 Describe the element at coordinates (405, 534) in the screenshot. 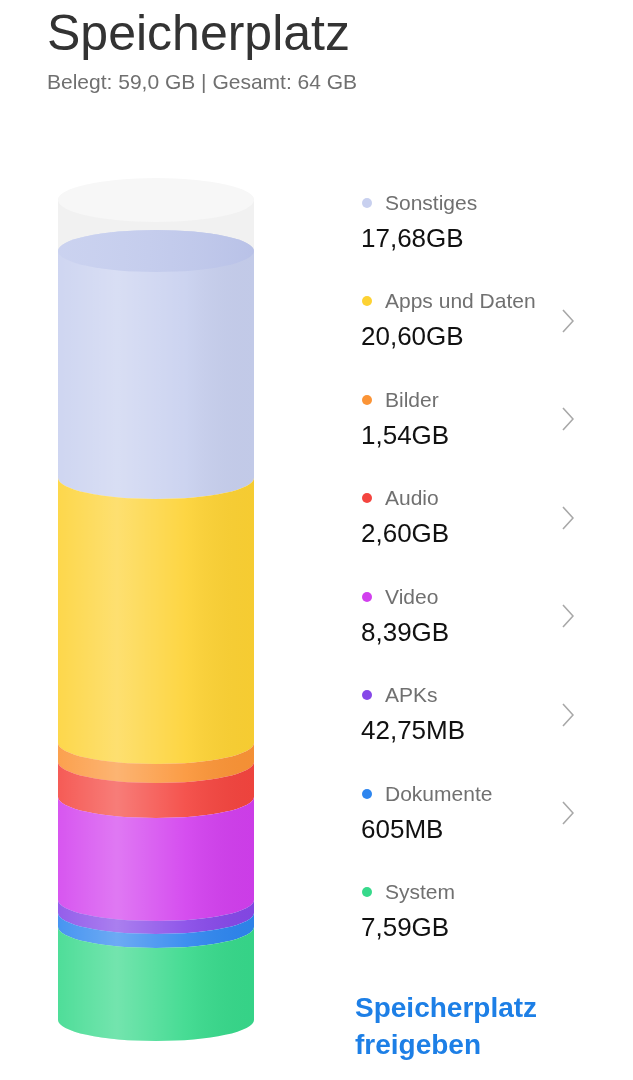

I see `category-size: 2,60GB` at that location.